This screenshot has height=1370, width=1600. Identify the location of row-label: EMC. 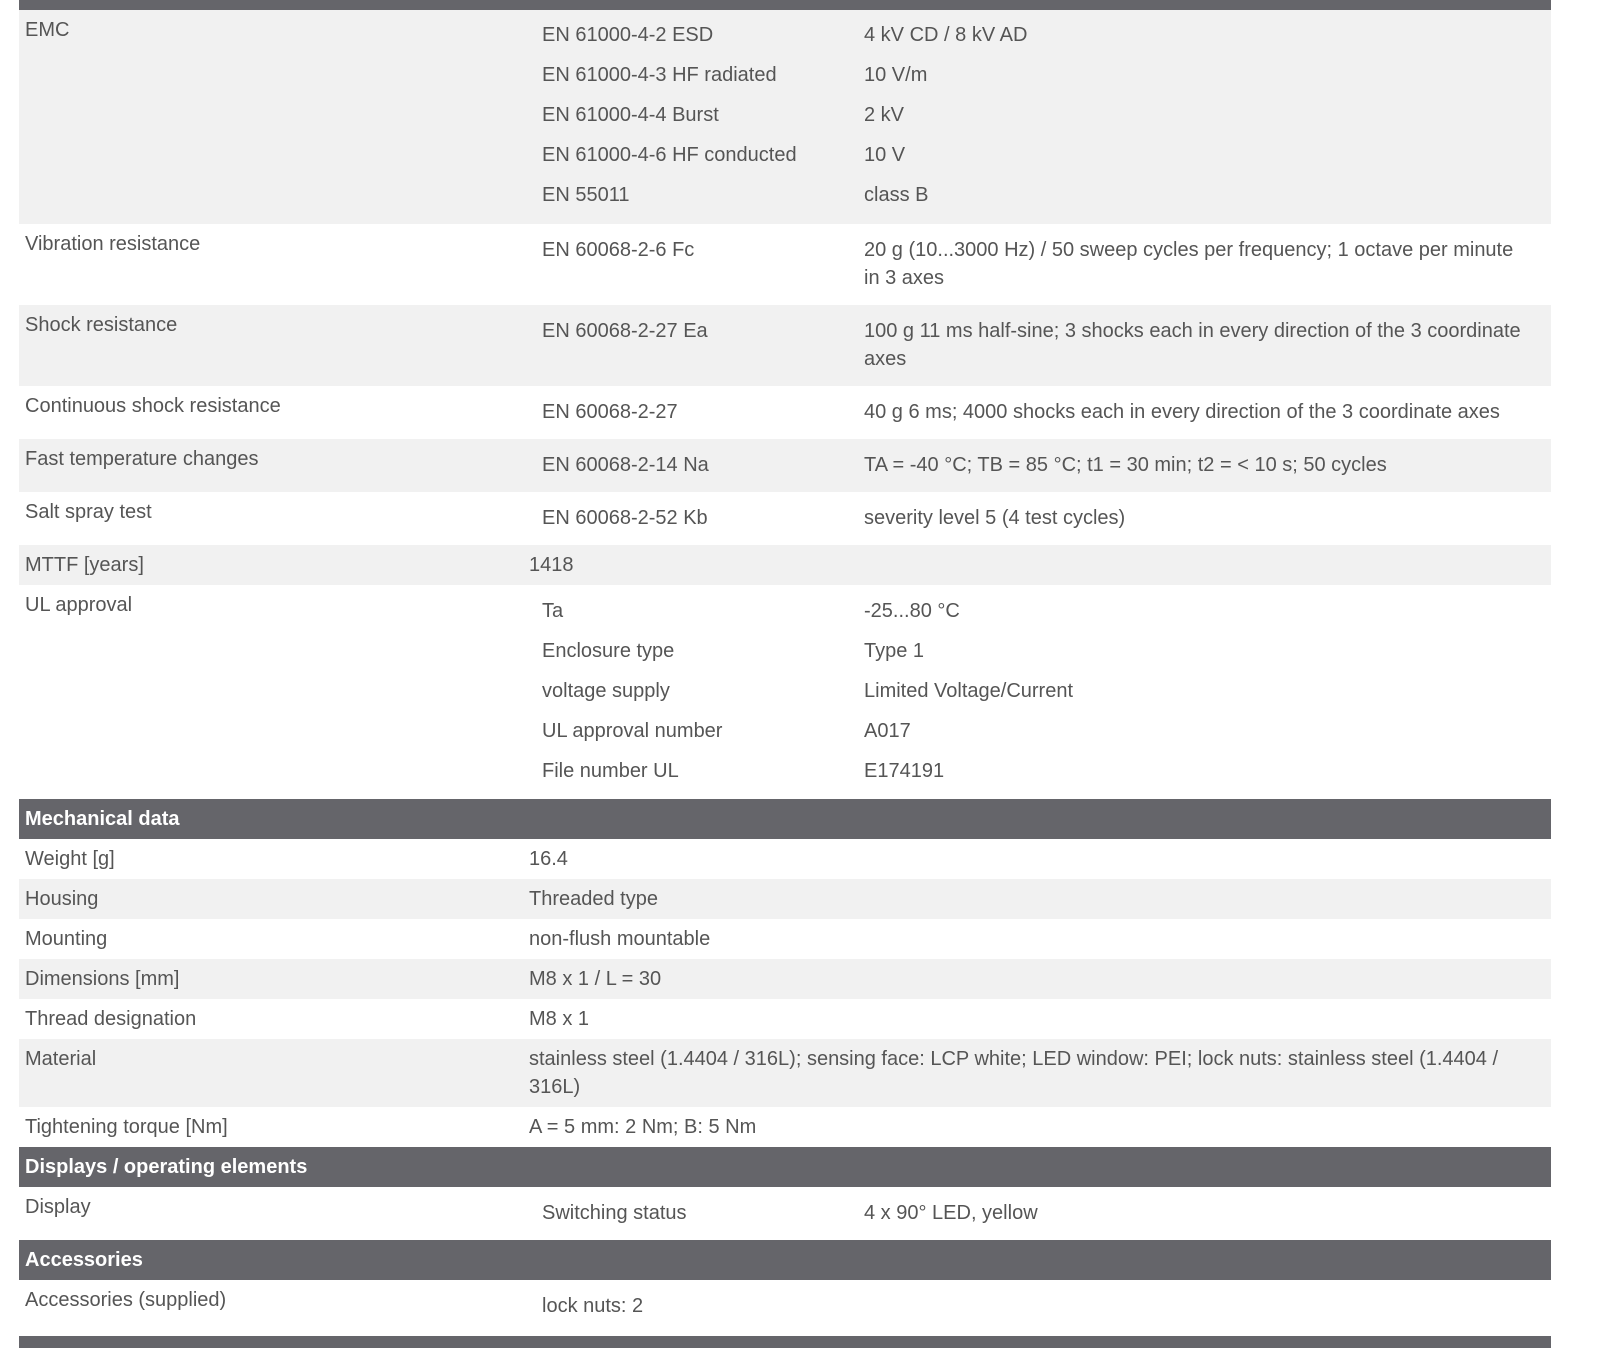
(47, 30).